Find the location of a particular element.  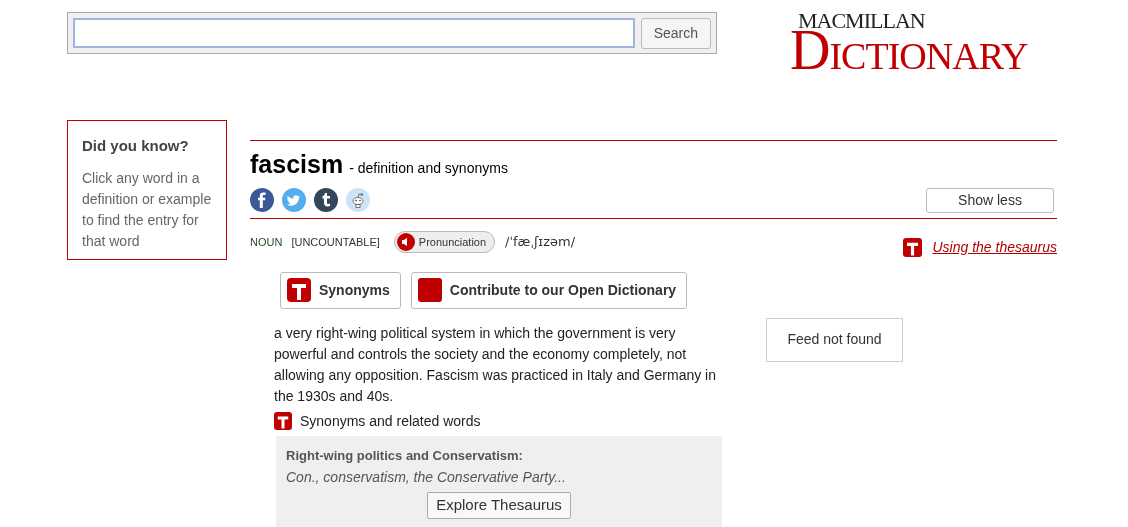

synonyms-button: Synonyms is located at coordinates (340, 290).